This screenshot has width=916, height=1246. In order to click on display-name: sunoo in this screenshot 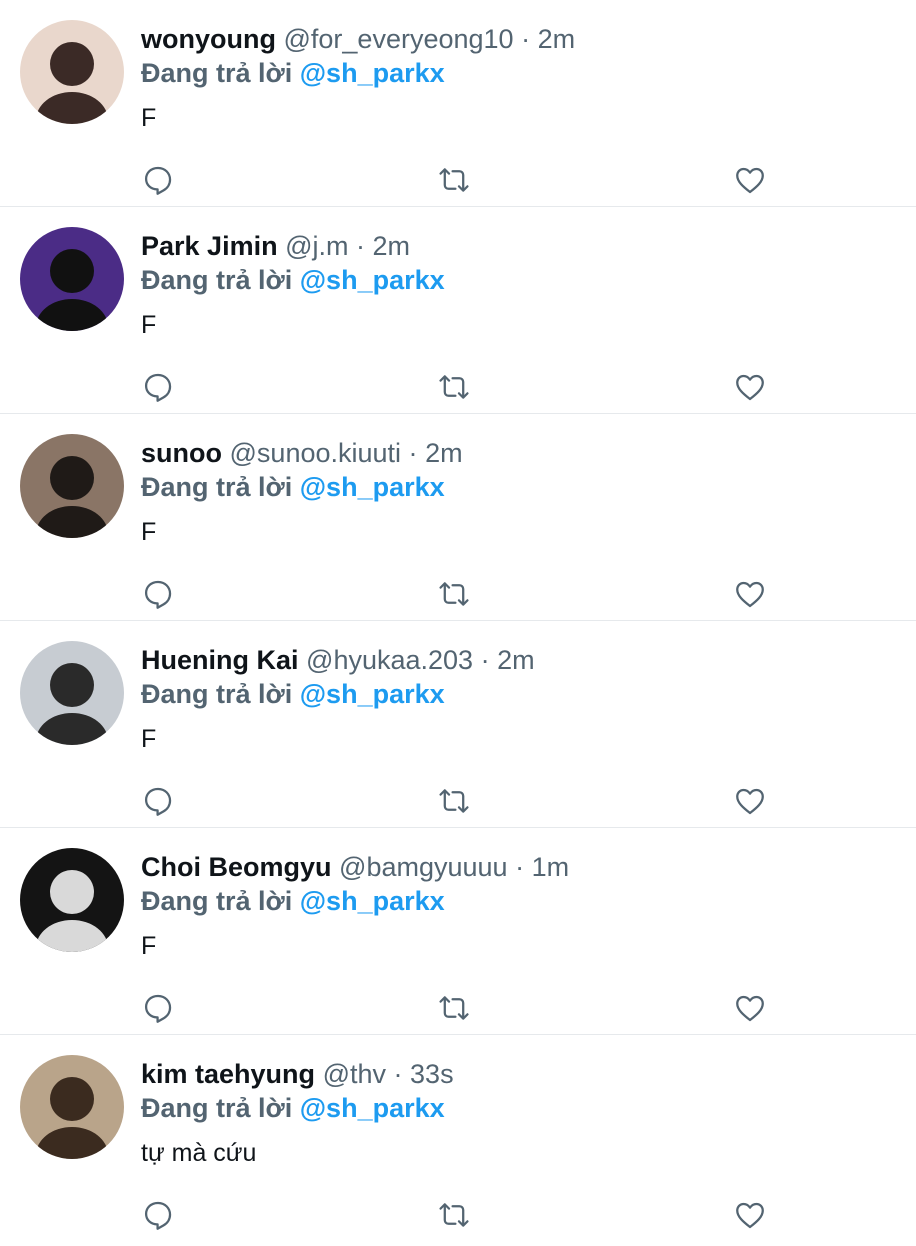, I will do `click(181, 453)`.